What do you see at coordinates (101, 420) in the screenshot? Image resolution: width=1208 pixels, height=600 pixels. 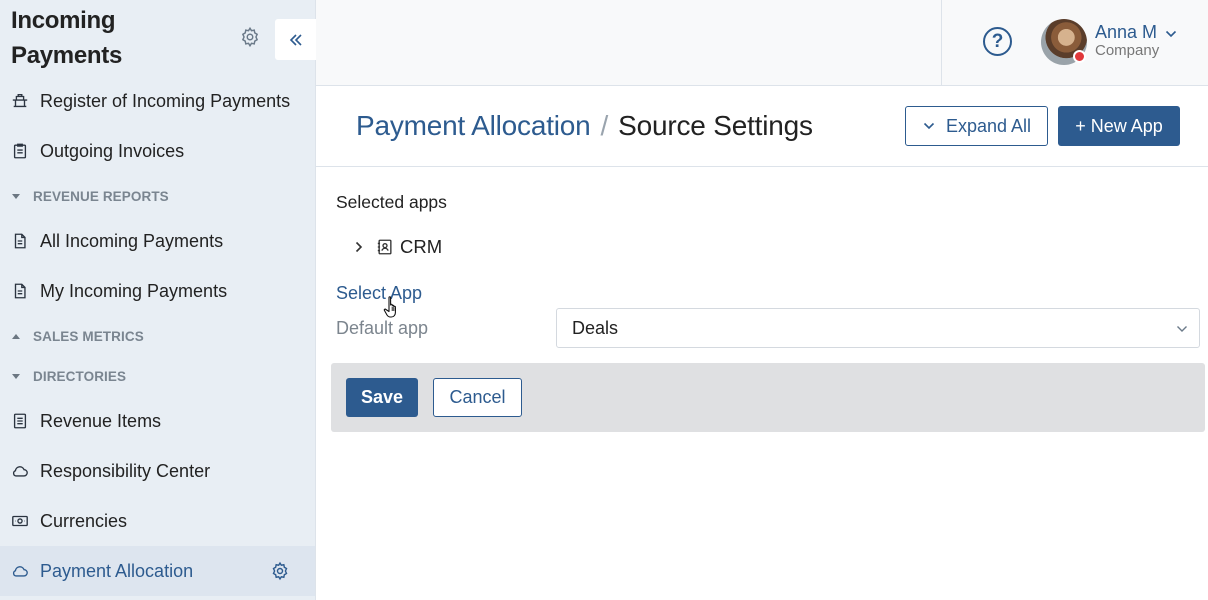 I see `sidebar-item-label: Revenue Items` at bounding box center [101, 420].